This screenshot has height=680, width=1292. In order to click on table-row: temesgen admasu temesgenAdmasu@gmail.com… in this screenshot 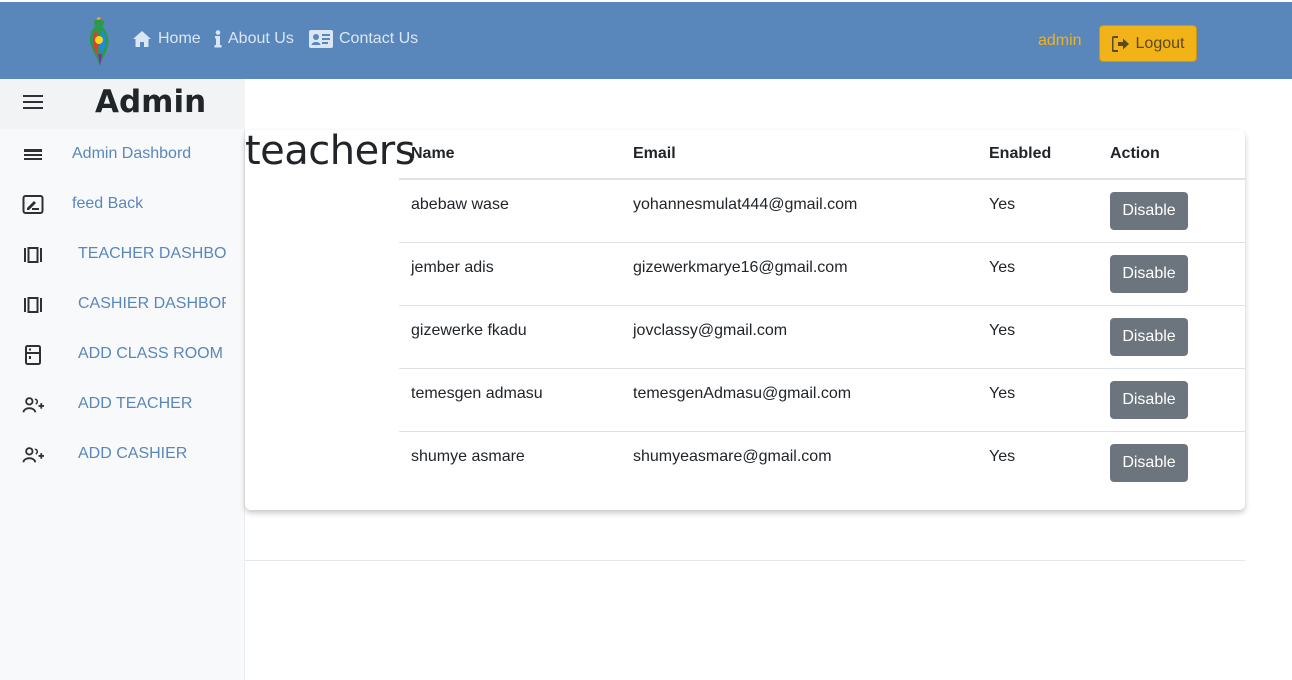, I will do `click(822, 400)`.